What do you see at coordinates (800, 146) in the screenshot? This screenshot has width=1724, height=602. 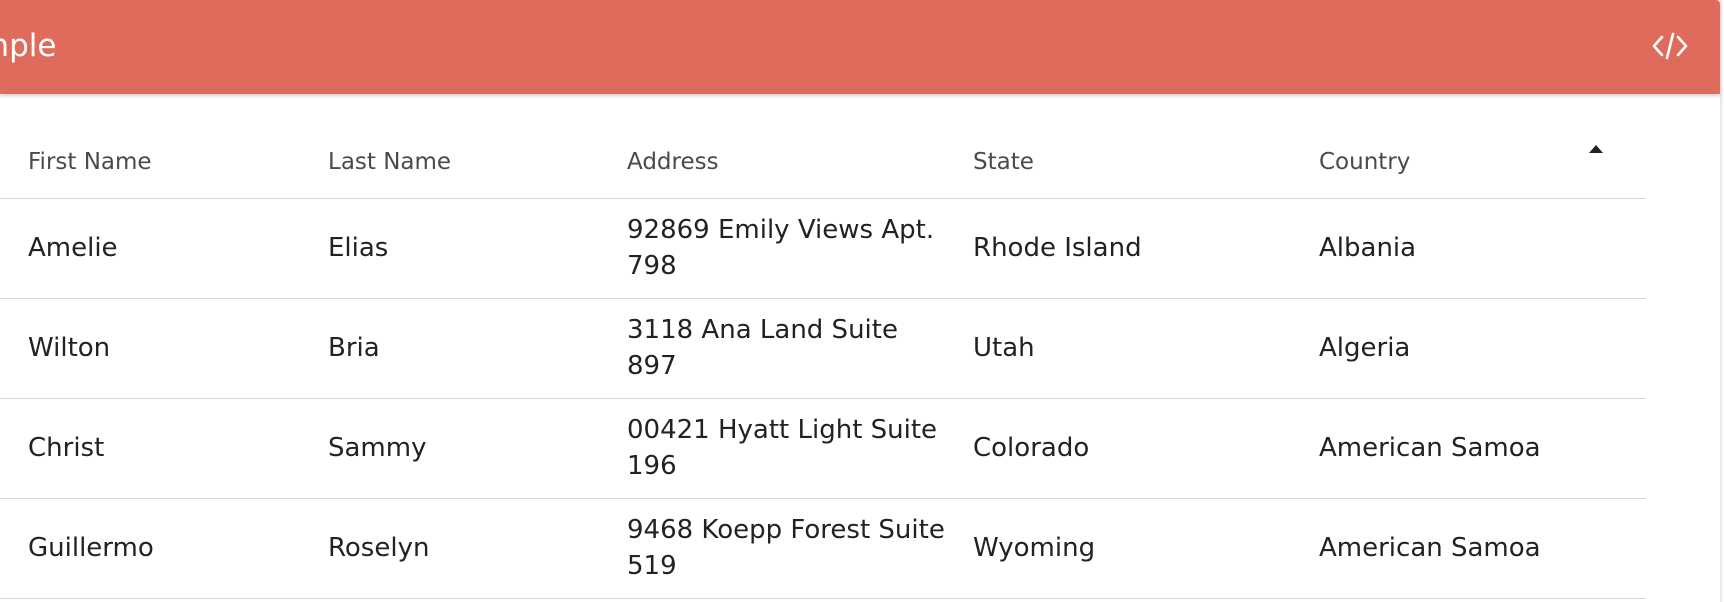 I see `column-header-address: Address` at bounding box center [800, 146].